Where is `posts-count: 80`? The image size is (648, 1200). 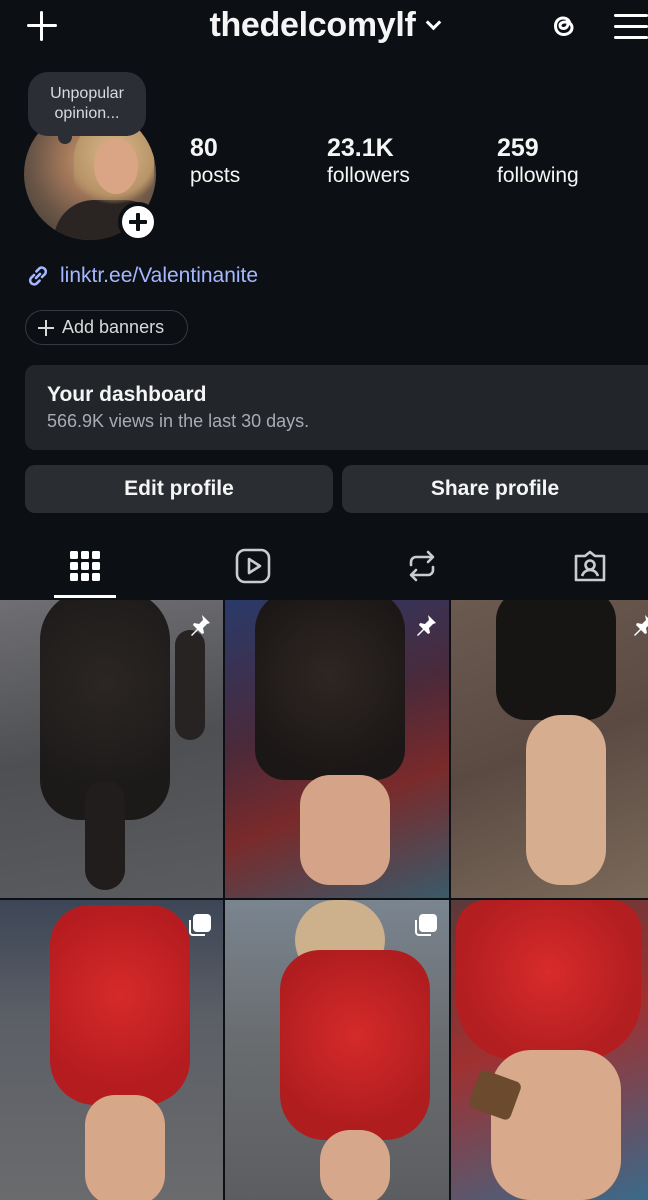 posts-count: 80 is located at coordinates (204, 148).